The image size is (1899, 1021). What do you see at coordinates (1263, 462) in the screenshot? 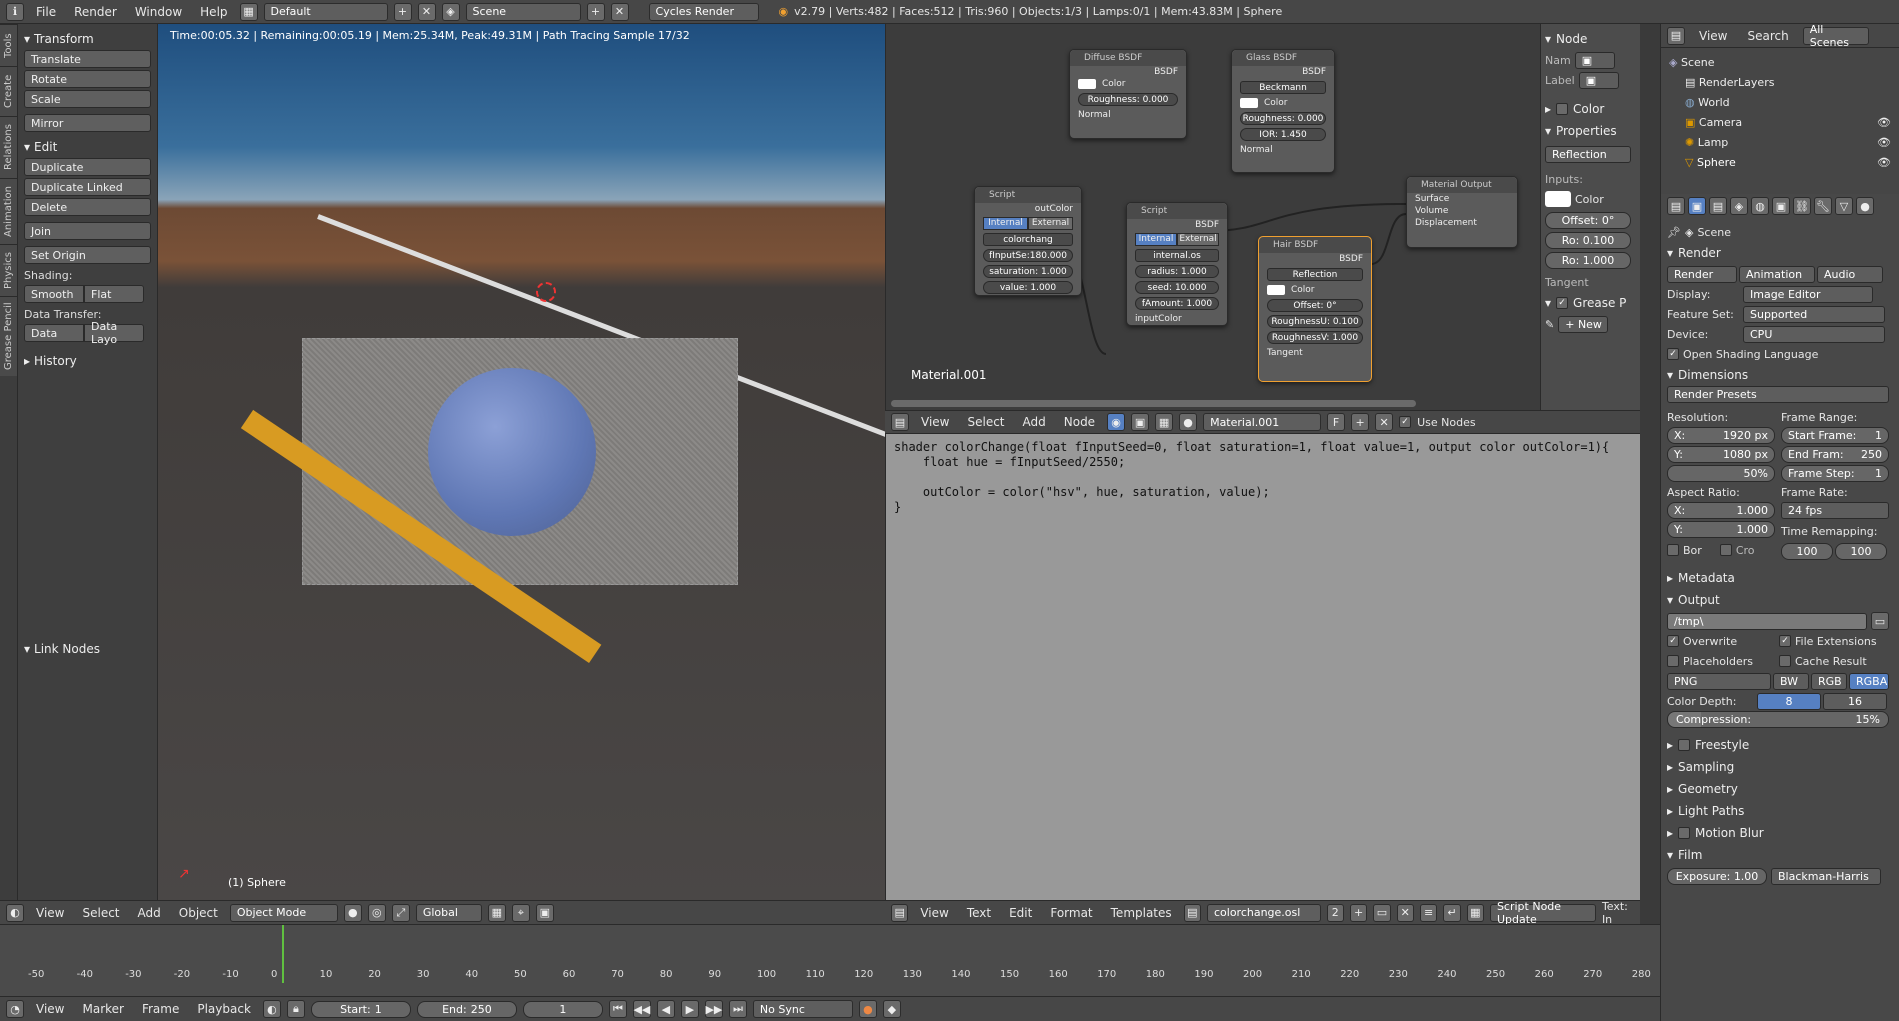
I see `code-line: float hue = fInputSeed/2550;` at bounding box center [1263, 462].